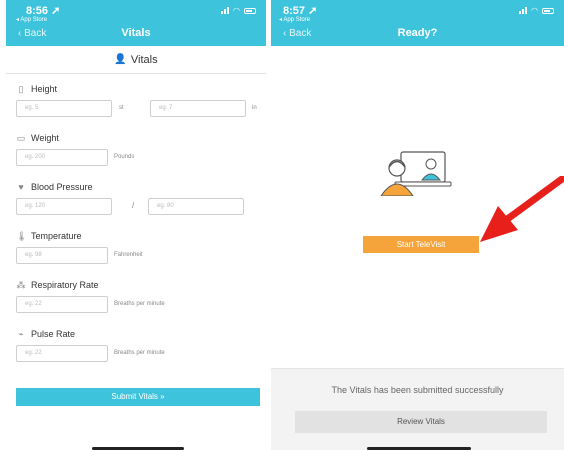 The width and height of the screenshot is (564, 450). I want to click on scale-icon: ▭, so click(21, 137).